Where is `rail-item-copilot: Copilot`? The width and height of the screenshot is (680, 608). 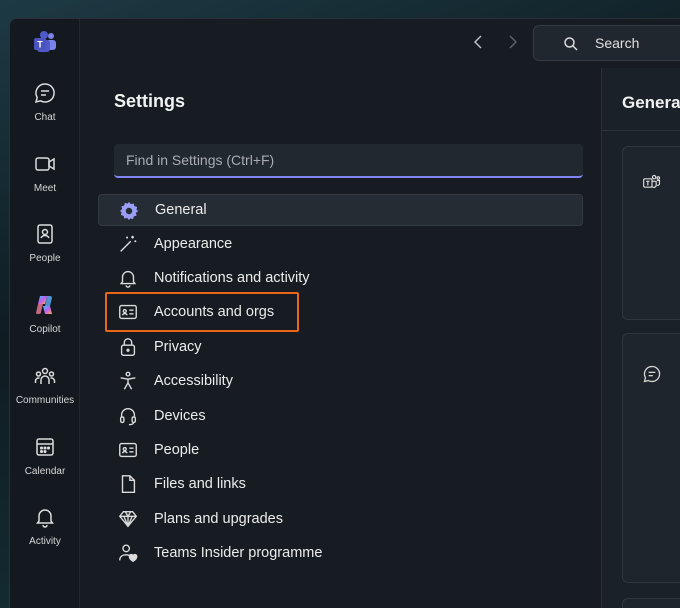 rail-item-copilot: Copilot is located at coordinates (45, 323).